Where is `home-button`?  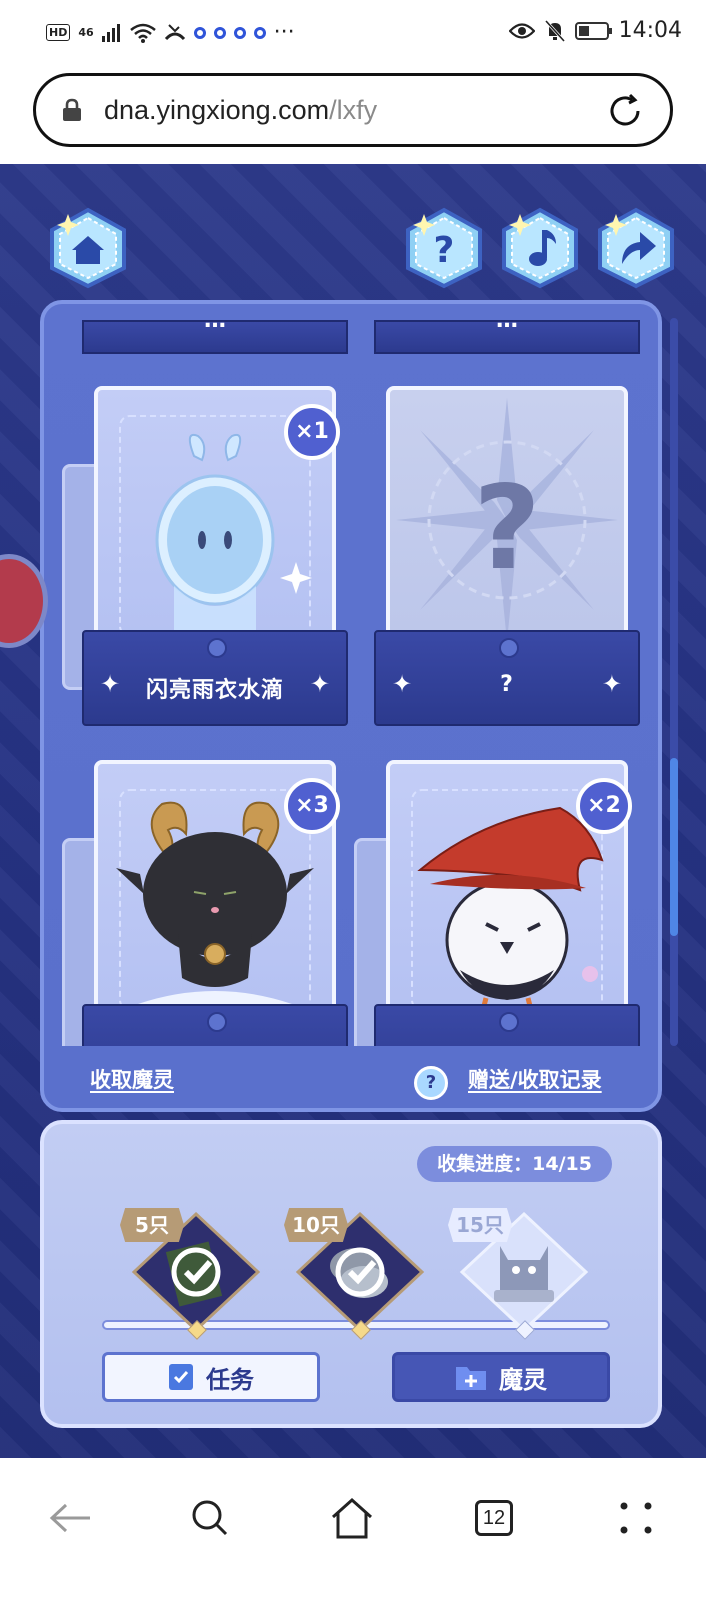
home-button is located at coordinates (88, 248).